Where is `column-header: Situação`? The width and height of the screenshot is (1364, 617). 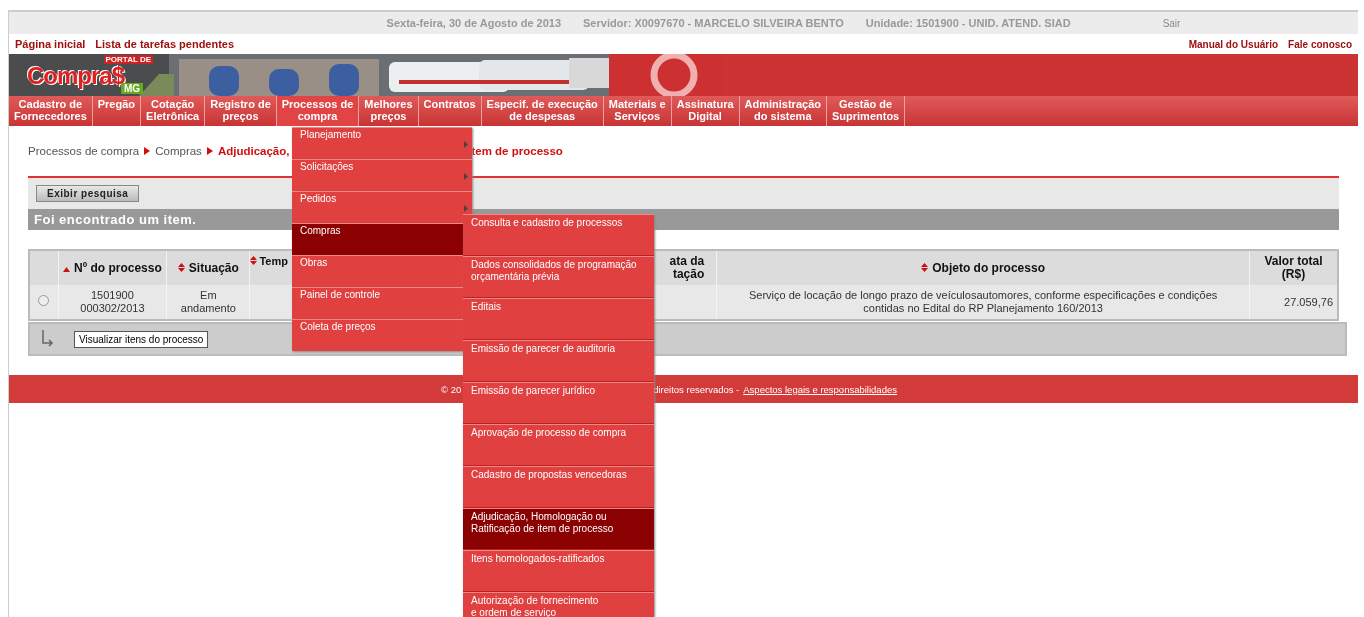 column-header: Situação is located at coordinates (208, 267).